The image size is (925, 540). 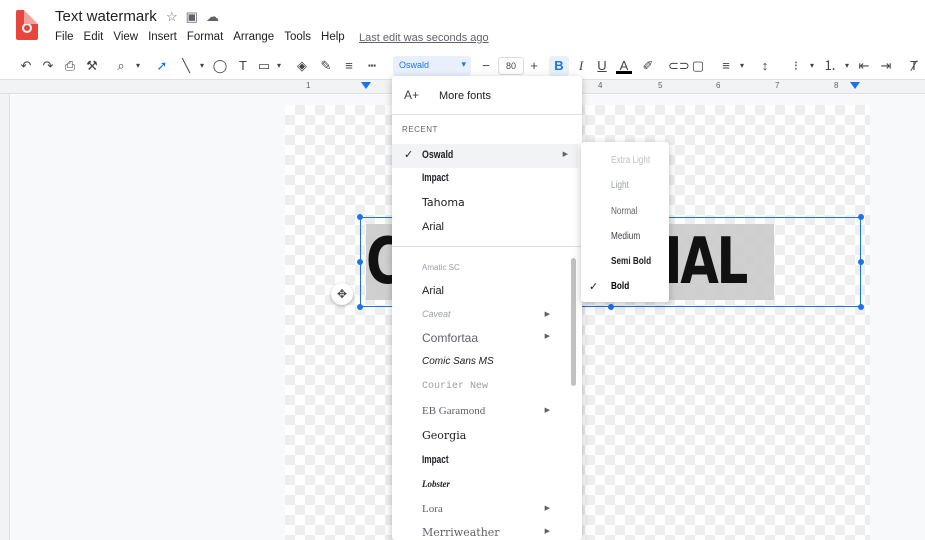 I want to click on font-option-georgia: Georgia, so click(x=485, y=436).